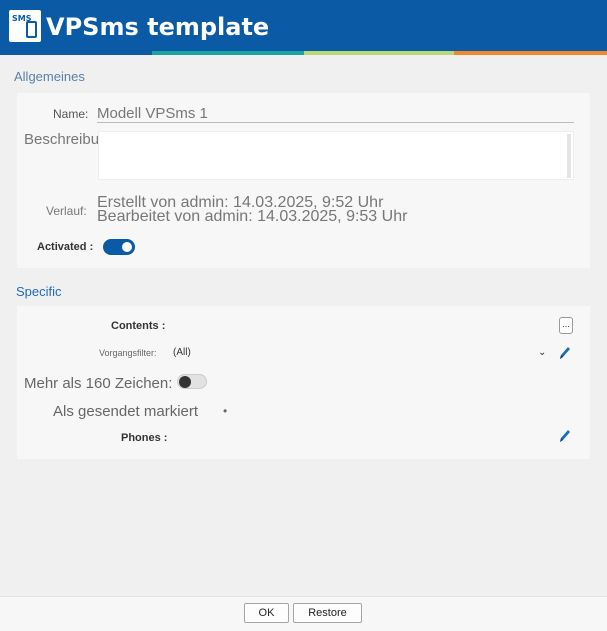 The height and width of the screenshot is (631, 607). What do you see at coordinates (138, 326) in the screenshot?
I see `contents-label: Contents :` at bounding box center [138, 326].